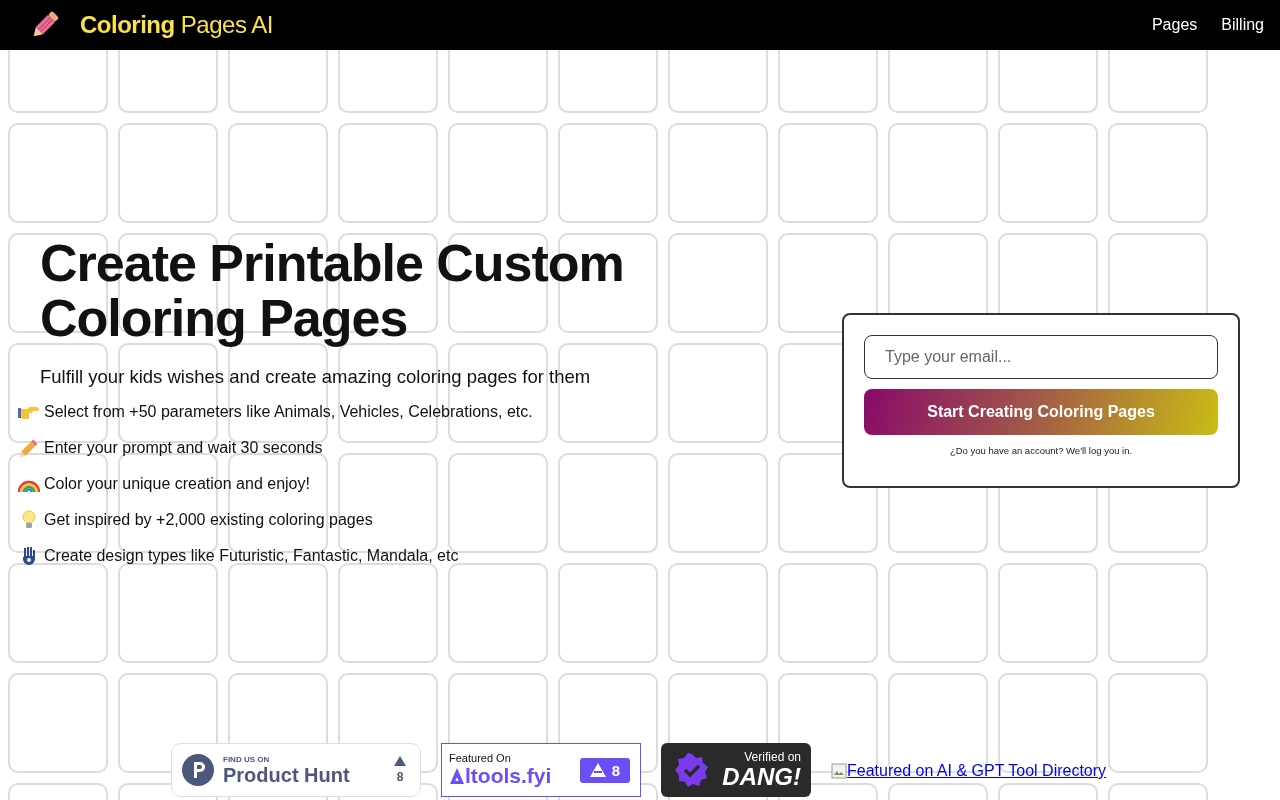  What do you see at coordinates (1041, 412) in the screenshot?
I see `start-button: Start Creating Coloring Pages` at bounding box center [1041, 412].